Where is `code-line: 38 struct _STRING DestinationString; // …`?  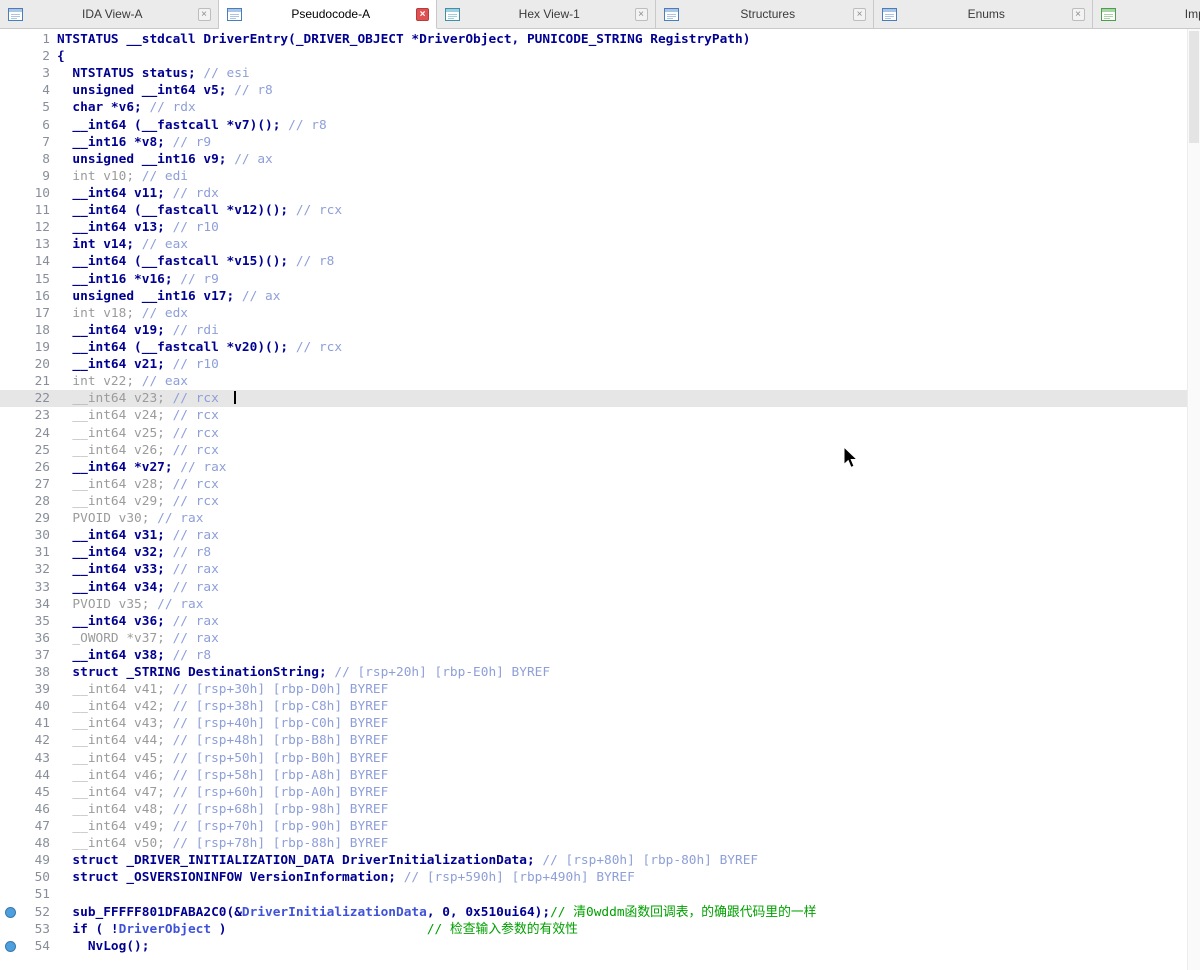
code-line: 38 struct _STRING DestinationString; // … is located at coordinates (593, 672).